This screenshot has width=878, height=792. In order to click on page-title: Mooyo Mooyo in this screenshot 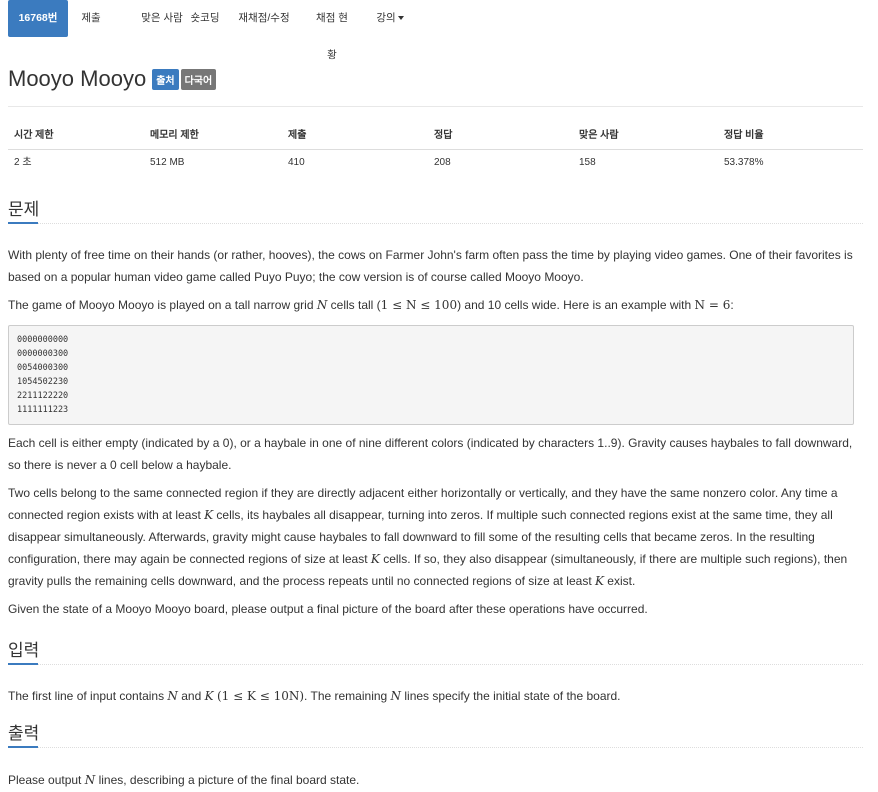, I will do `click(77, 78)`.